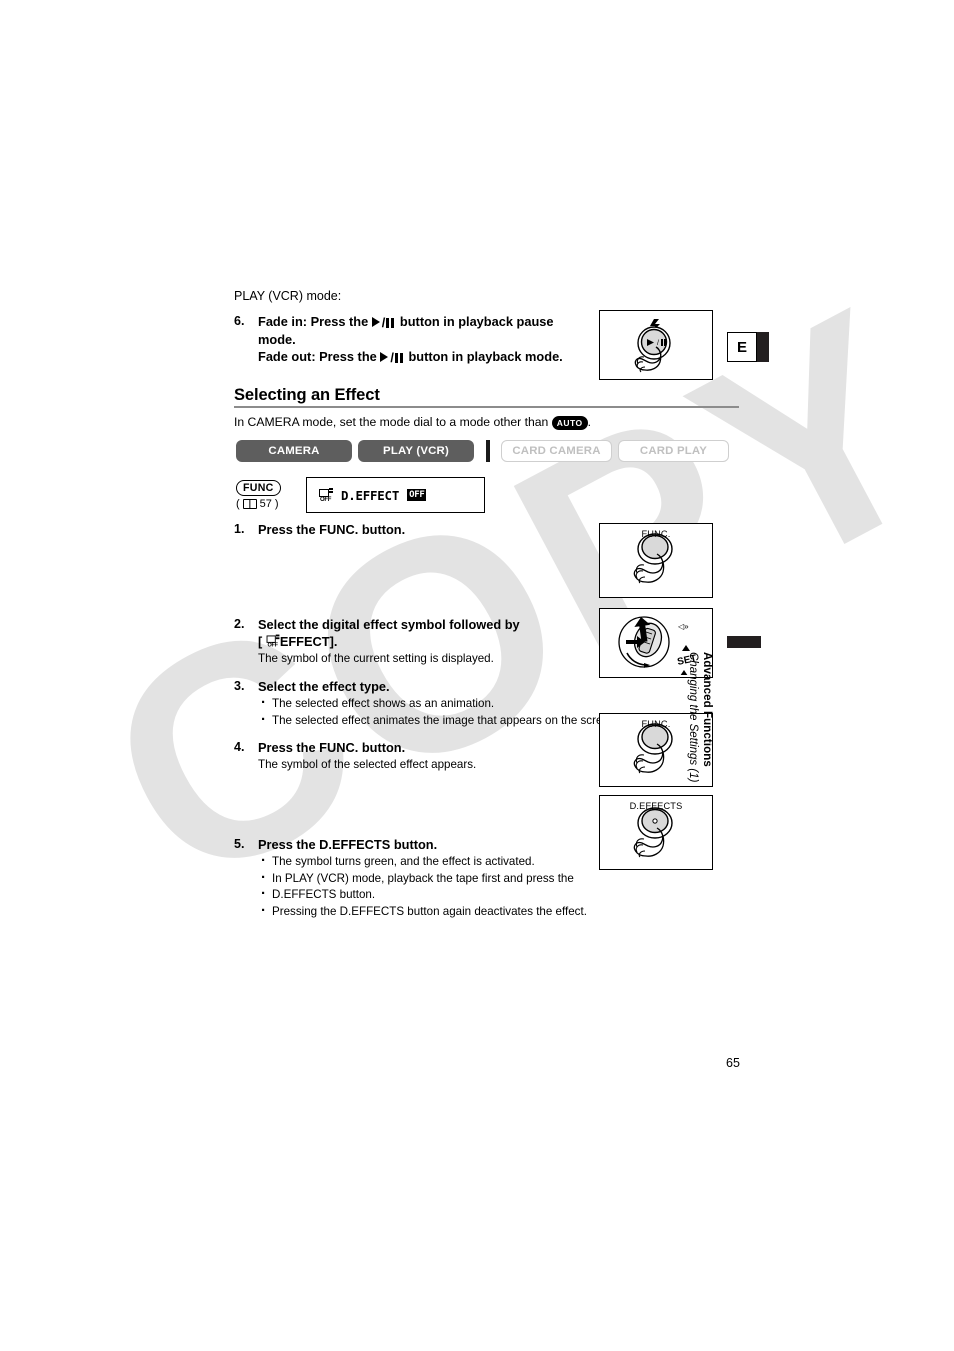 This screenshot has height=1351, width=954. Describe the element at coordinates (260, 641) in the screenshot. I see `bracket-open: [` at that location.